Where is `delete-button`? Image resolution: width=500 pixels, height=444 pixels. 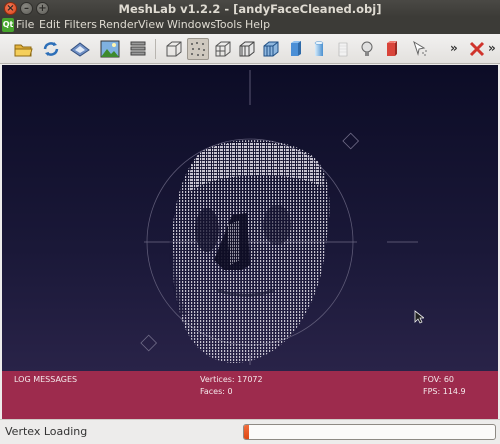
delete-button is located at coordinates (477, 49).